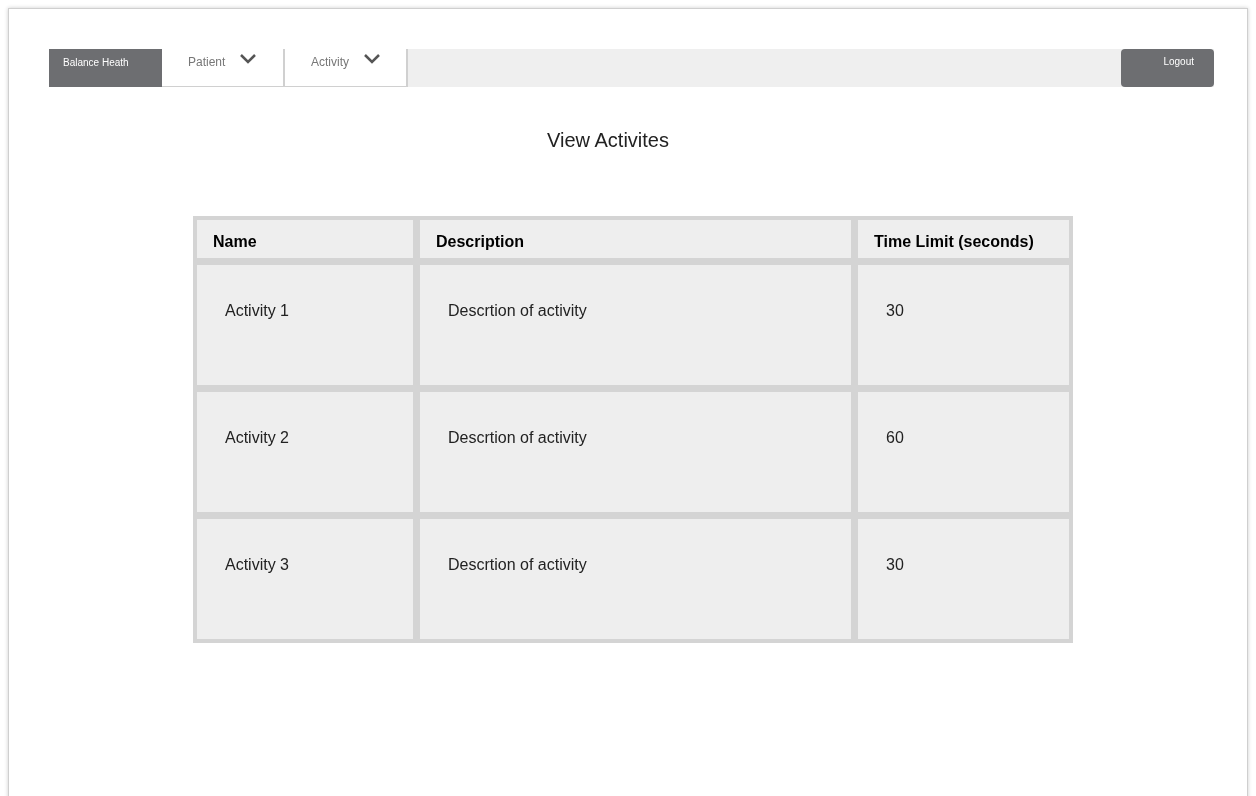 The width and height of the screenshot is (1256, 796). What do you see at coordinates (635, 239) in the screenshot?
I see `column-header: Description` at bounding box center [635, 239].